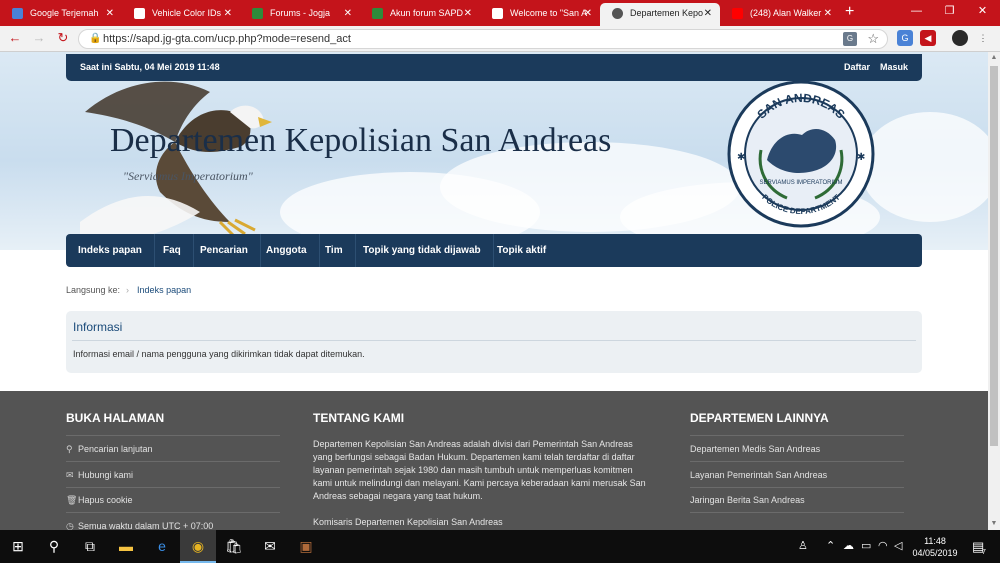 The height and width of the screenshot is (563, 1000). Describe the element at coordinates (422, 250) in the screenshot. I see `nav-item-unanswered: Topik yang tidak dijawab` at that location.